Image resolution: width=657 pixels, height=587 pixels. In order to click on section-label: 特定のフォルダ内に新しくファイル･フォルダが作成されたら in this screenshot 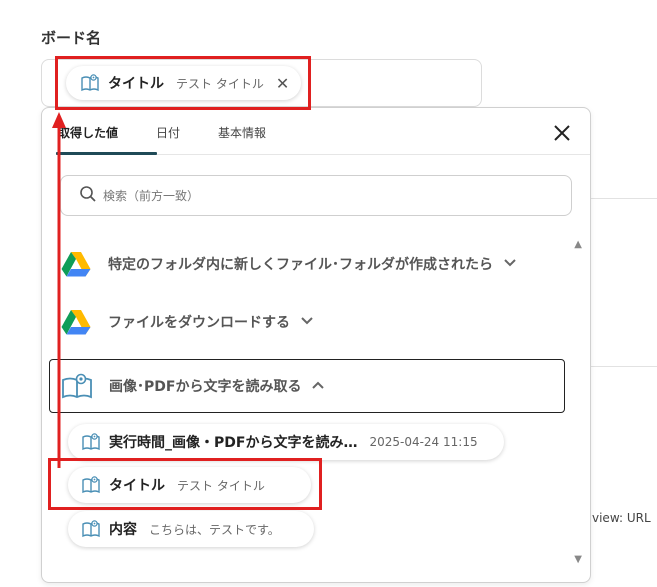, I will do `click(300, 265)`.